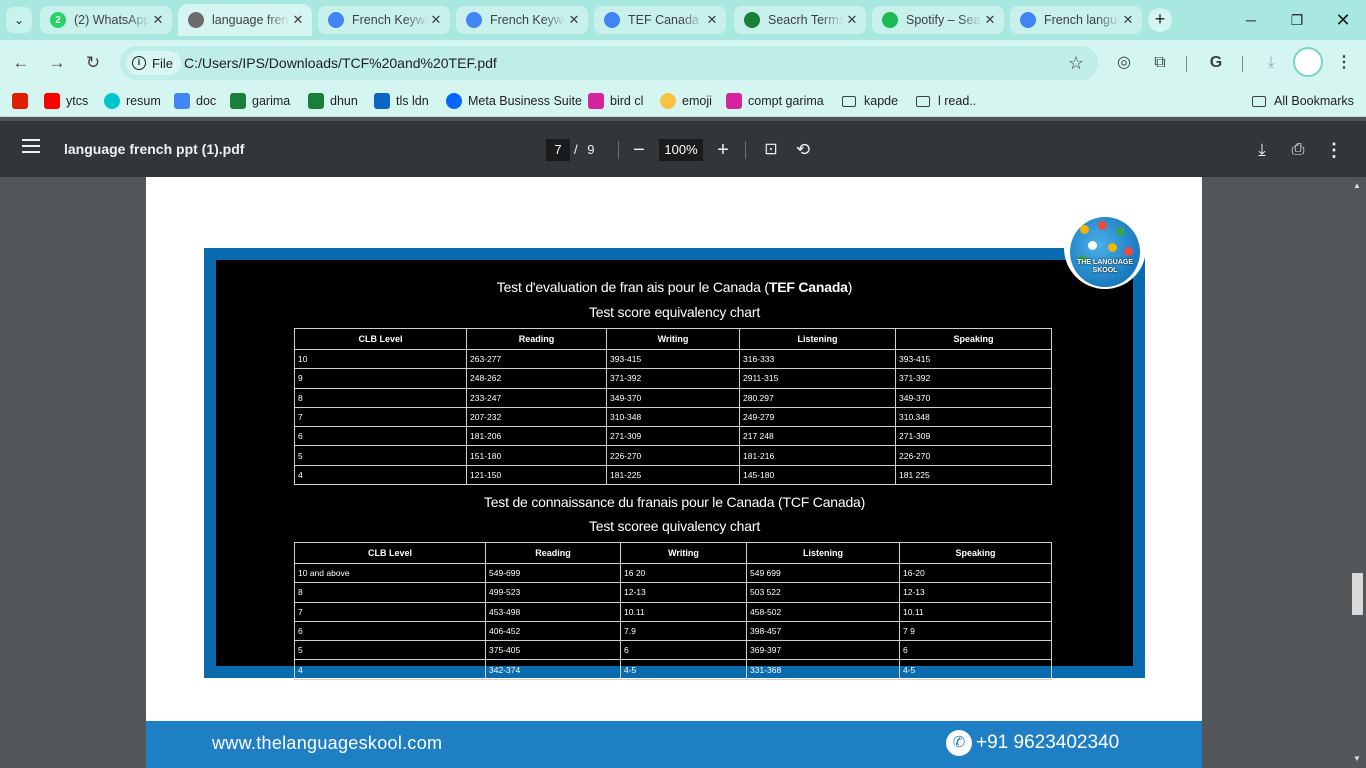 The height and width of the screenshot is (768, 1366). What do you see at coordinates (514, 101) in the screenshot?
I see `bookmark-7: Meta Business Suite` at bounding box center [514, 101].